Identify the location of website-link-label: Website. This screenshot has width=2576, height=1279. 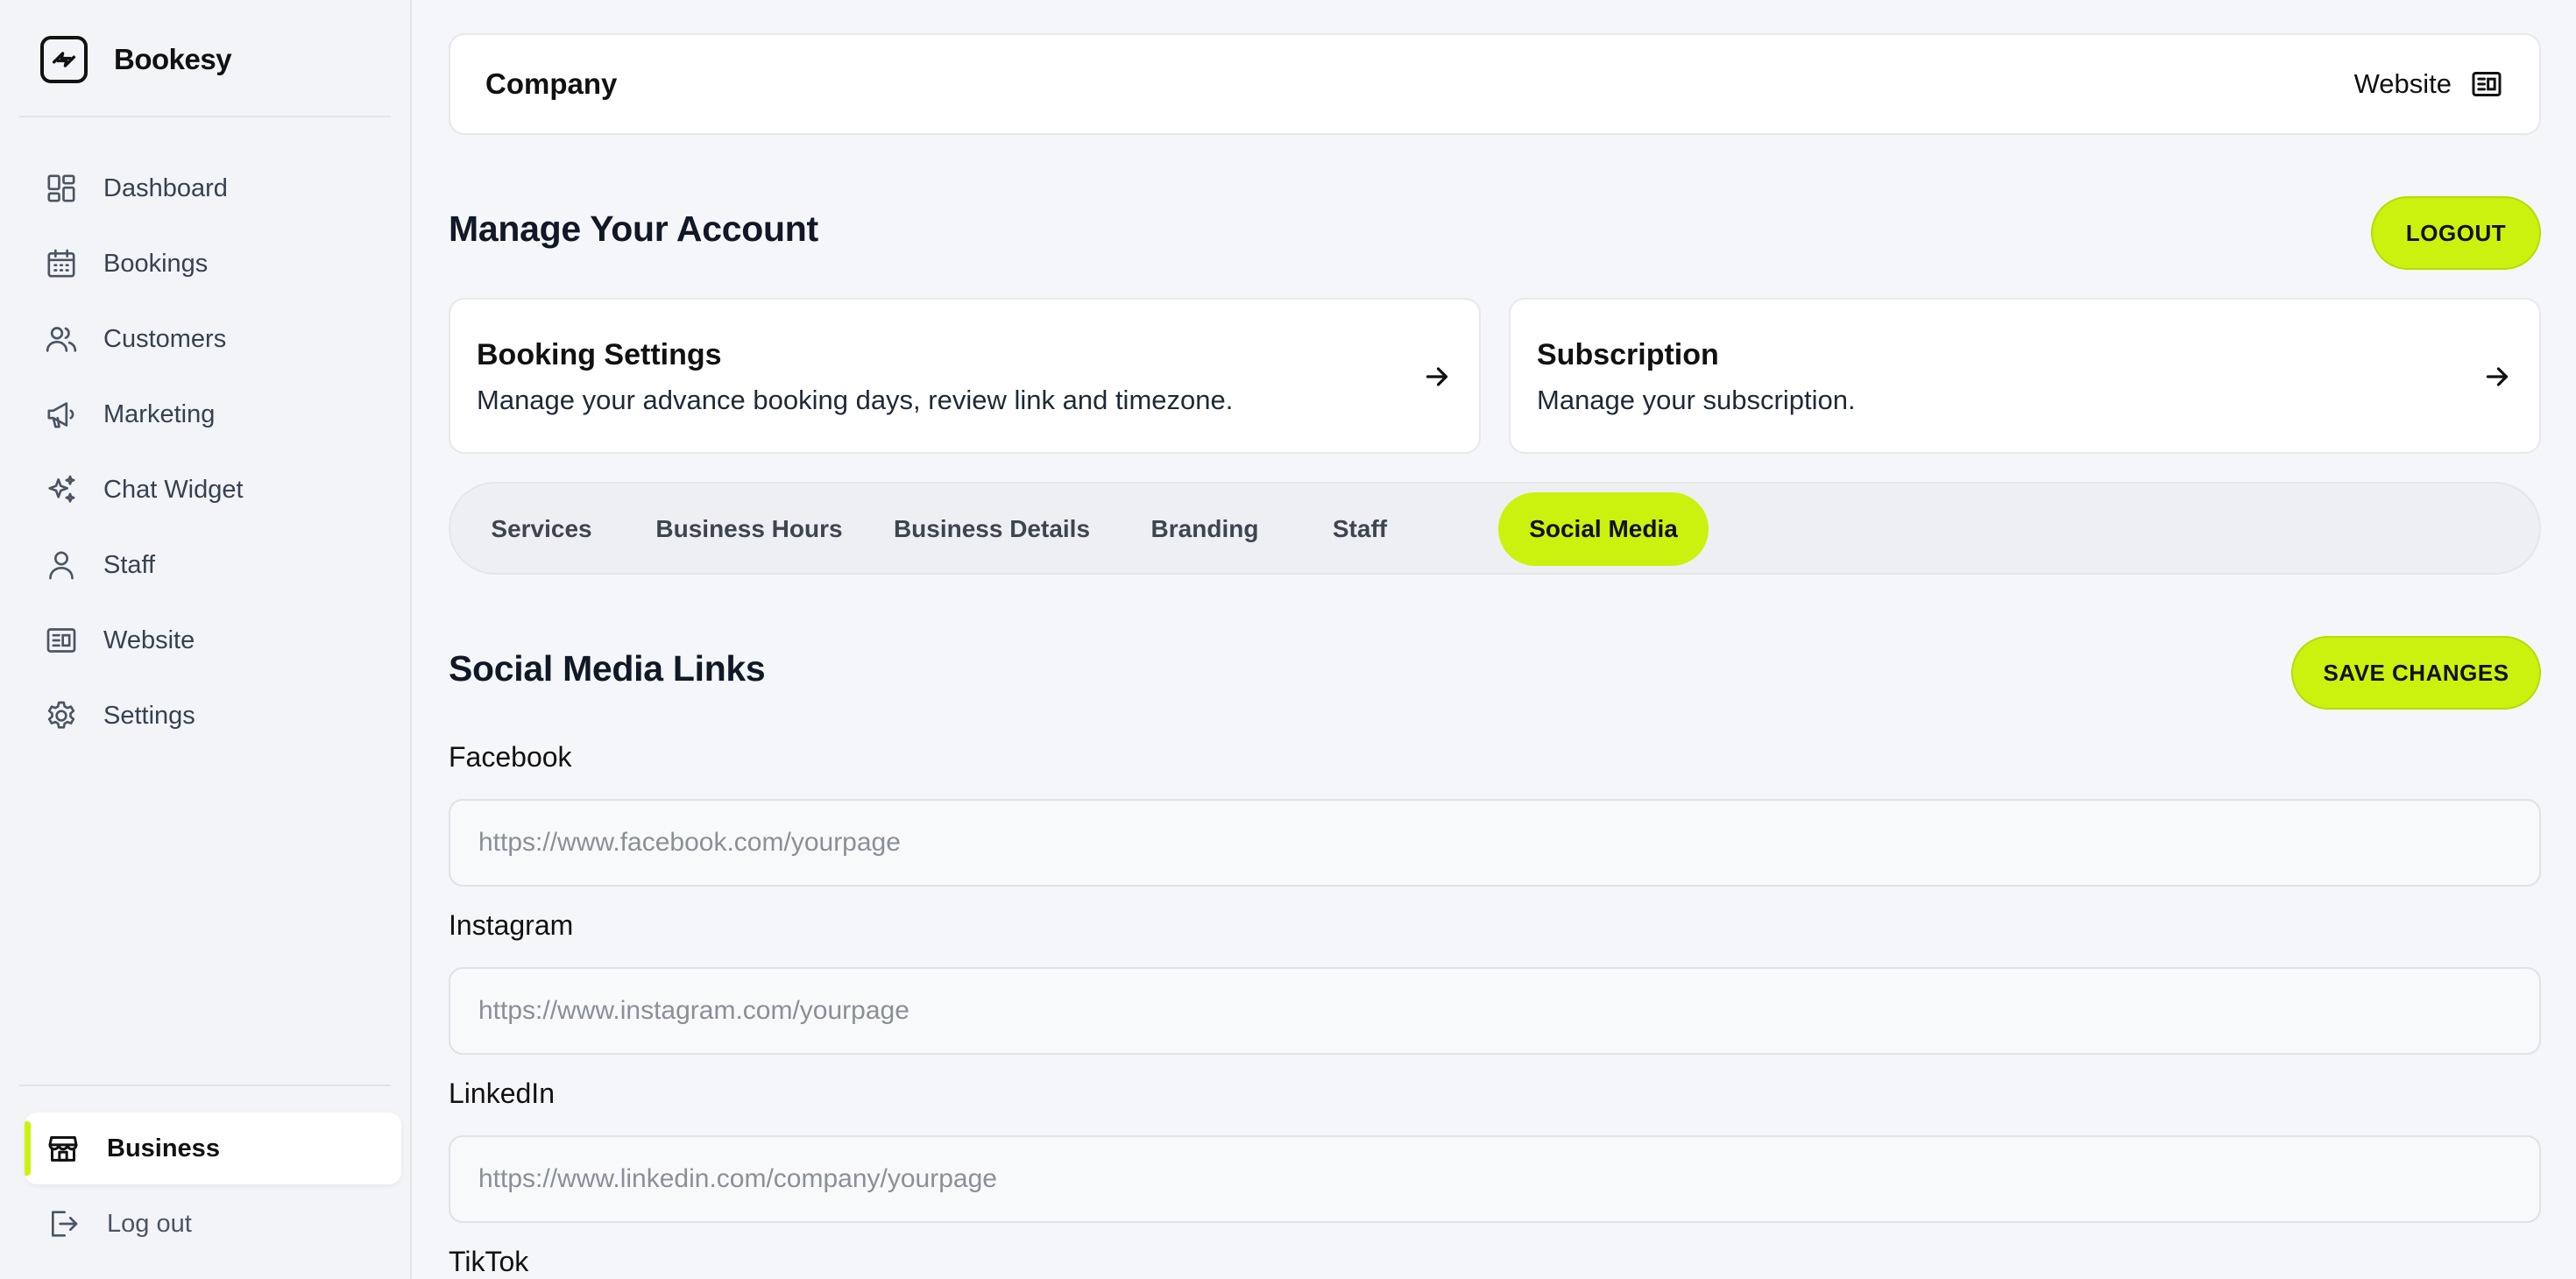
(2402, 83).